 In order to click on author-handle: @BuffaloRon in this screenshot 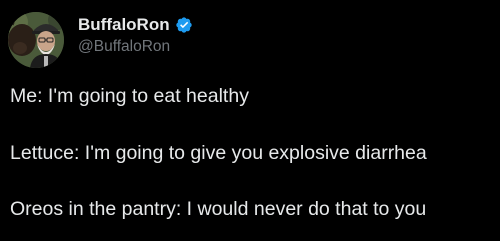, I will do `click(124, 47)`.